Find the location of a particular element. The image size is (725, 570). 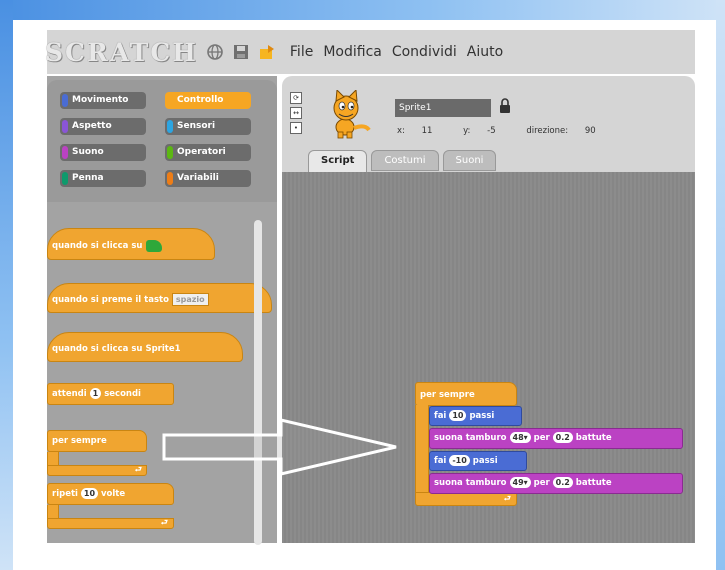

rotate-icon: ⟳ is located at coordinates (296, 98).